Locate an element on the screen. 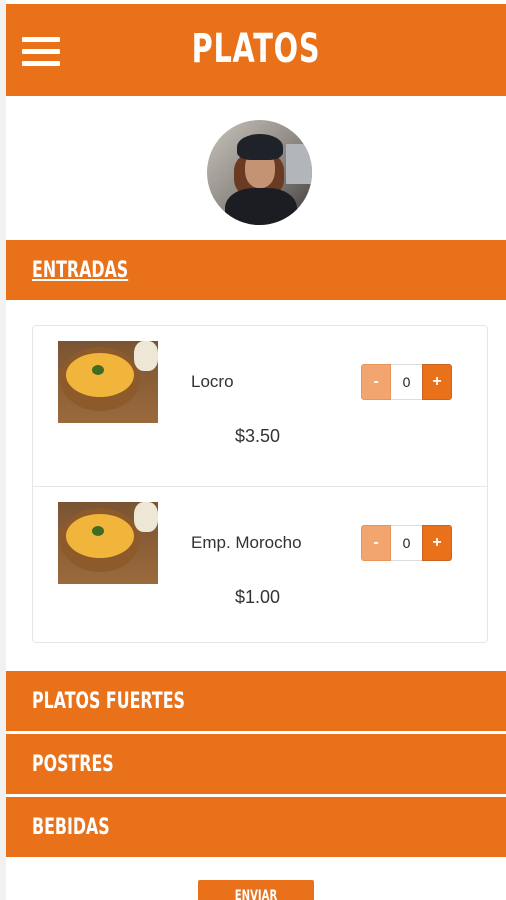  profile-avatar-container is located at coordinates (259, 172).